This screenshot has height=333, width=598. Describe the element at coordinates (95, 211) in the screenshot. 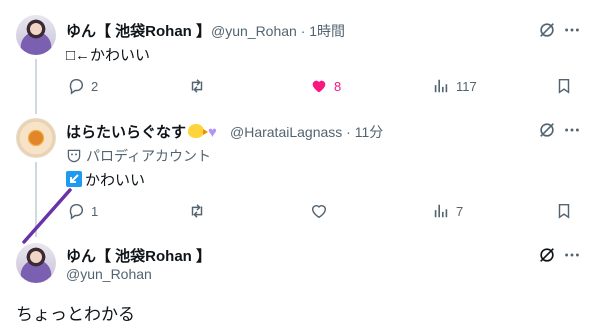

I see `reply-count: 1` at that location.